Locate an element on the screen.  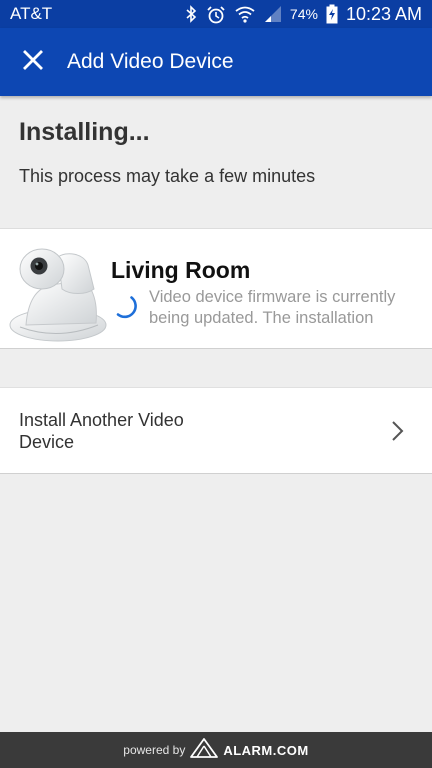
loading-spinner-icon is located at coordinates (125, 306).